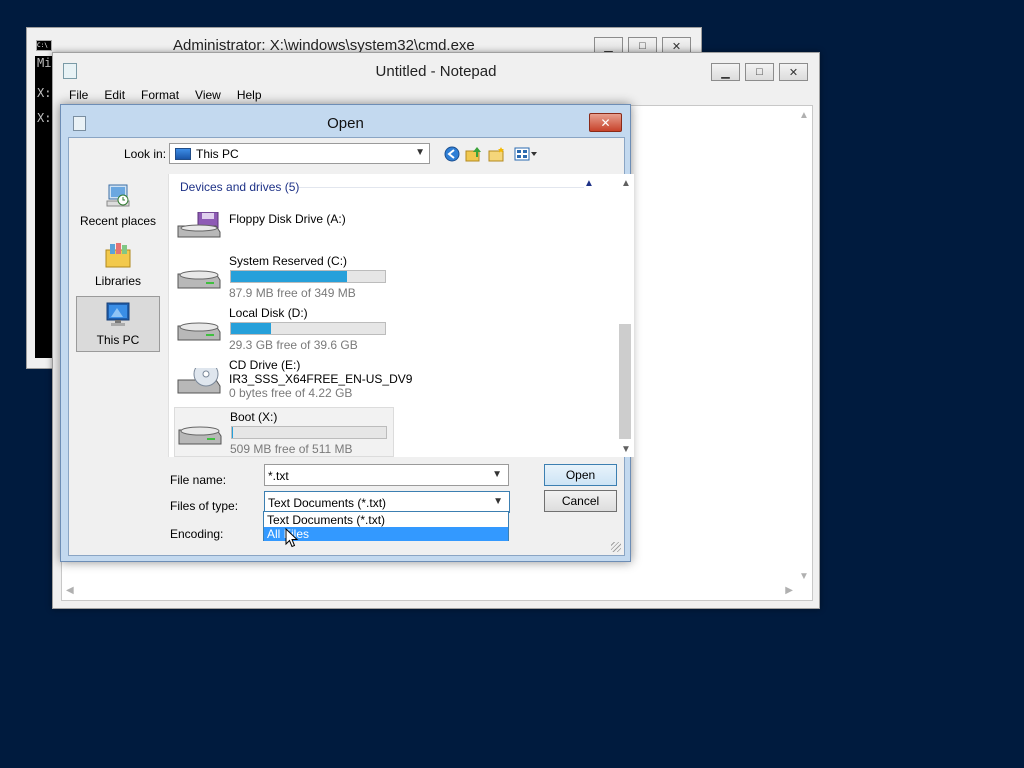 This screenshot has height=768, width=1024. What do you see at coordinates (199, 381) in the screenshot?
I see `cd-drive-icon` at bounding box center [199, 381].